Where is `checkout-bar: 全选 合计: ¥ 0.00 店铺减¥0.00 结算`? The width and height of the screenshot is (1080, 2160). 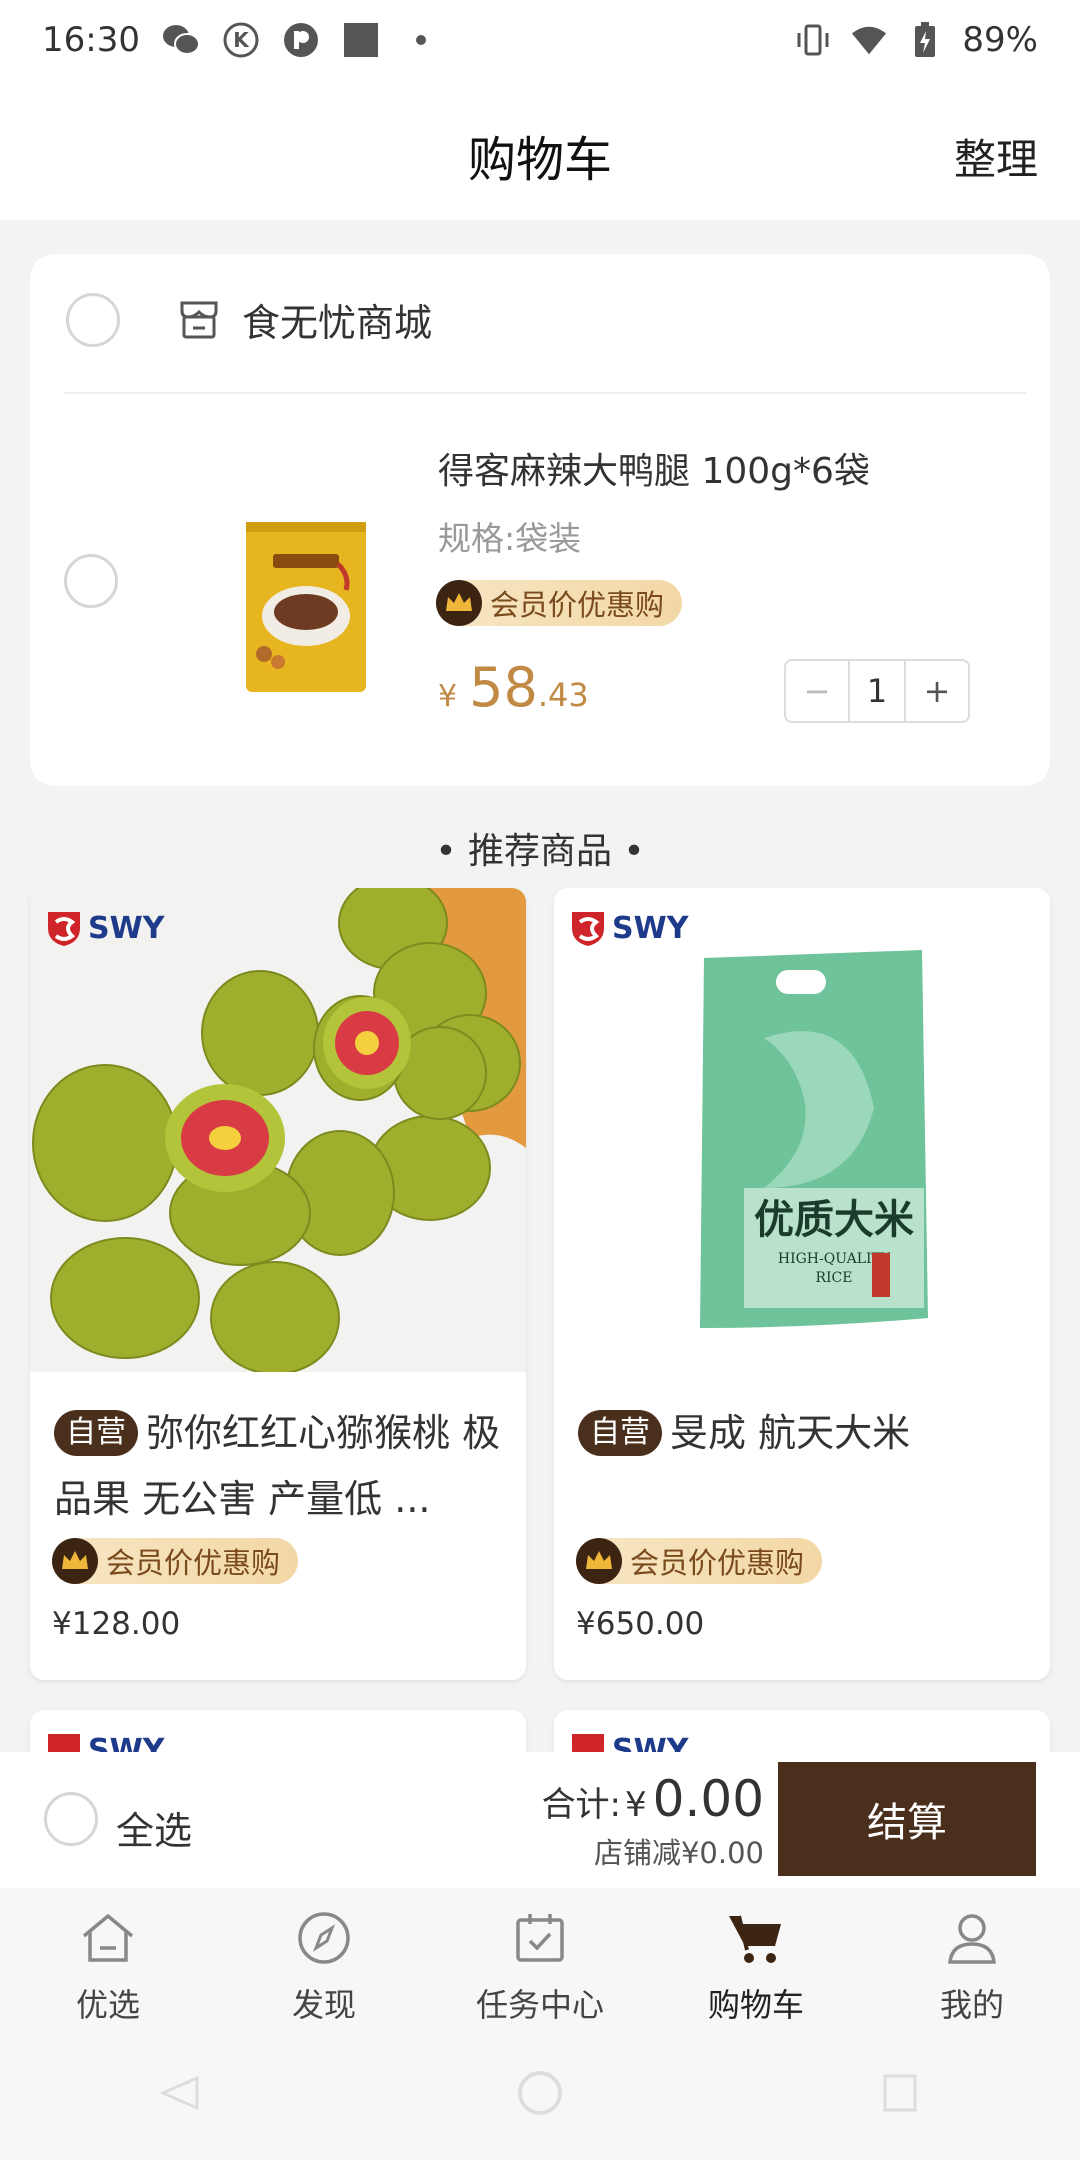 checkout-bar: 全选 合计: ¥ 0.00 店铺减¥0.00 结算 is located at coordinates (540, 1820).